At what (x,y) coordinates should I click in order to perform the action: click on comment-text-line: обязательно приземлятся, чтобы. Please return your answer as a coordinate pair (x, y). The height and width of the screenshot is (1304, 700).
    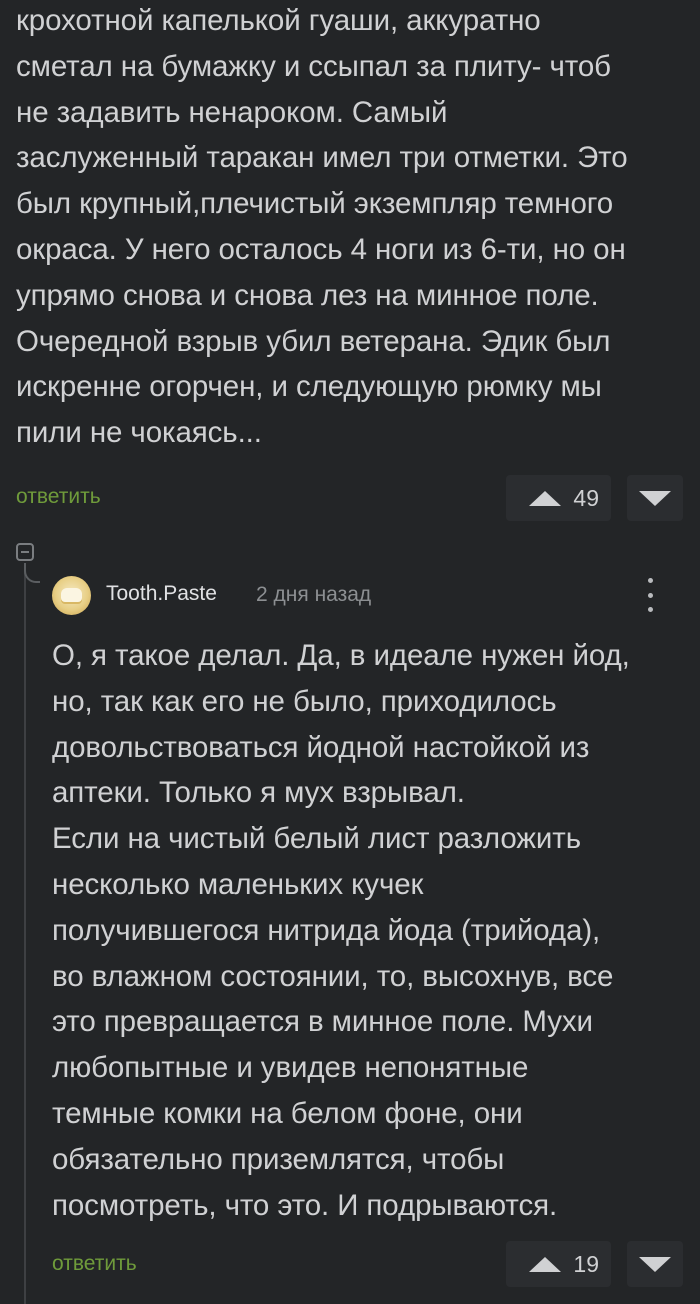
    Looking at the image, I should click on (278, 1159).